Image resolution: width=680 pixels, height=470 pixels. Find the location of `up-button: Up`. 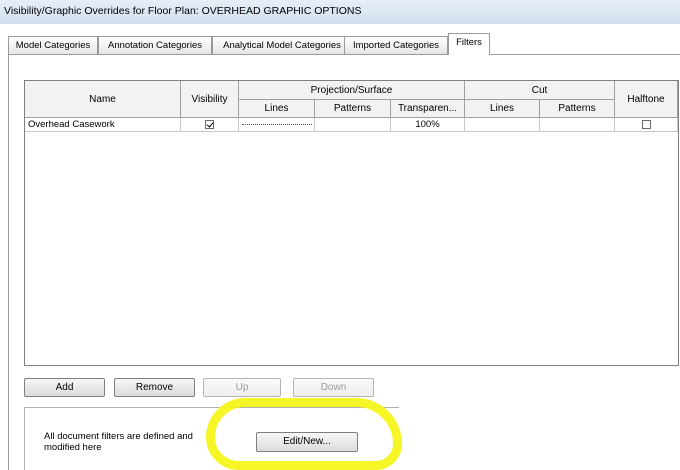

up-button: Up is located at coordinates (242, 387).